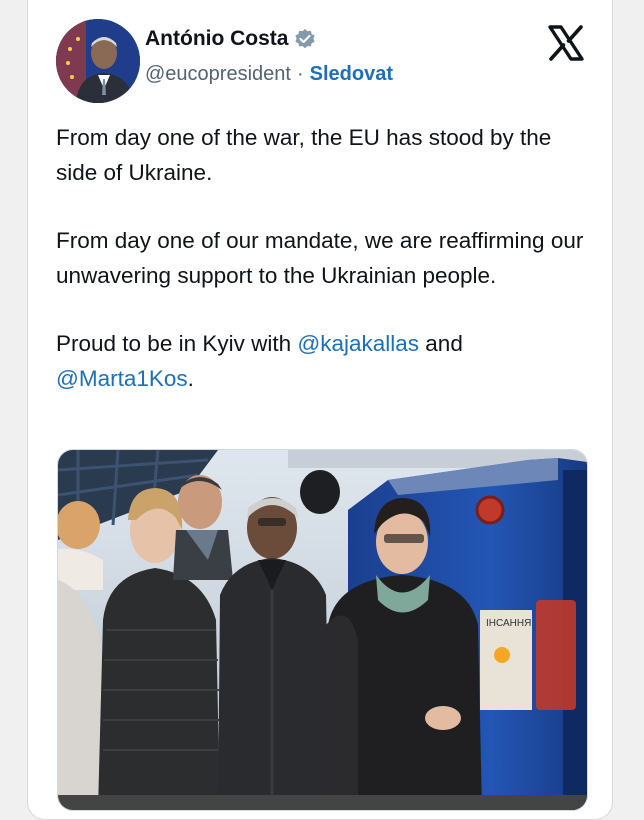  I want to click on mention-kajakallas: @kajakallas, so click(358, 343).